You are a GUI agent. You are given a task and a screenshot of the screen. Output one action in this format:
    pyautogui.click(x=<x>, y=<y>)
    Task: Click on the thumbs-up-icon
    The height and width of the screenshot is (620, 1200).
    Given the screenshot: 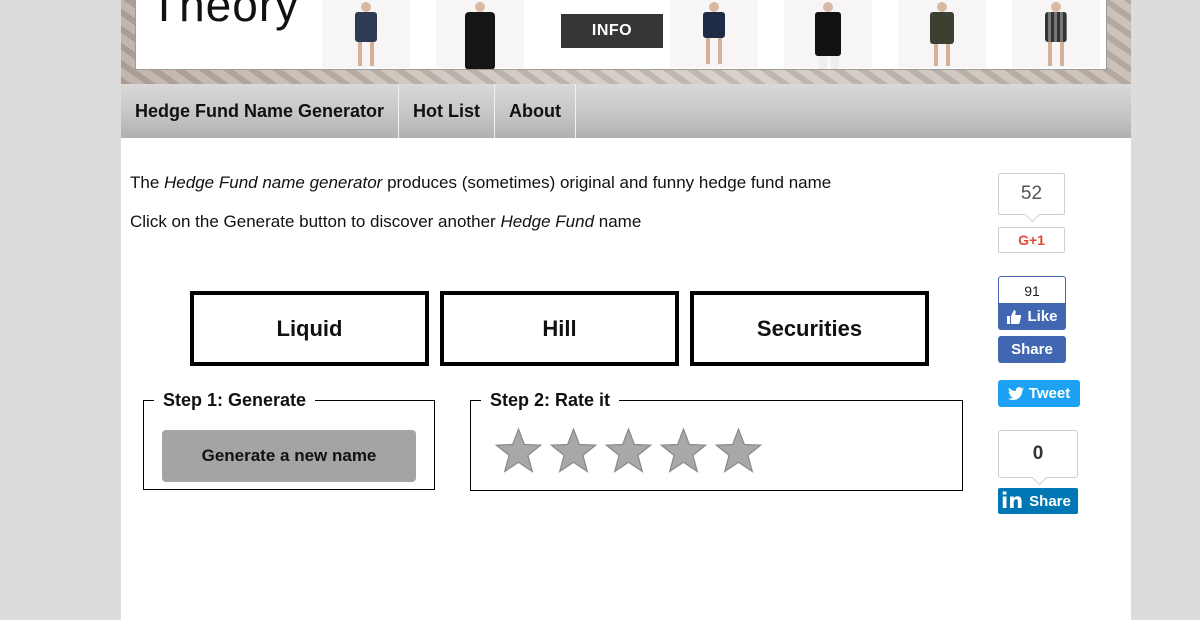 What is the action you would take?
    pyautogui.click(x=1014, y=316)
    